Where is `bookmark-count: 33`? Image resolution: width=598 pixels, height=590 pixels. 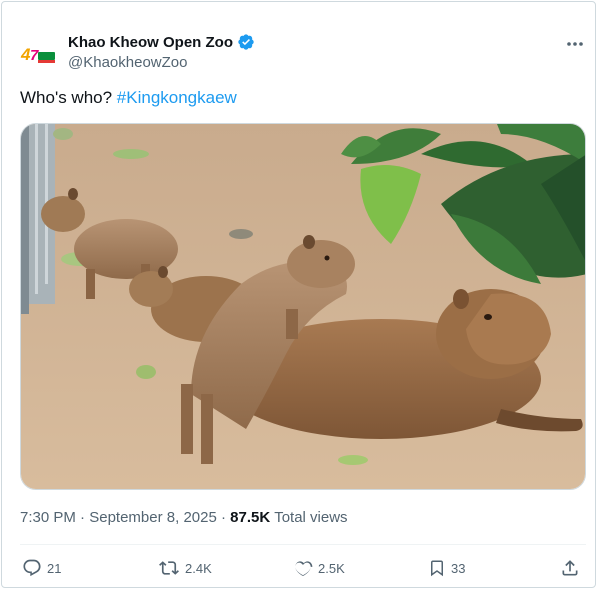 bookmark-count: 33 is located at coordinates (458, 568).